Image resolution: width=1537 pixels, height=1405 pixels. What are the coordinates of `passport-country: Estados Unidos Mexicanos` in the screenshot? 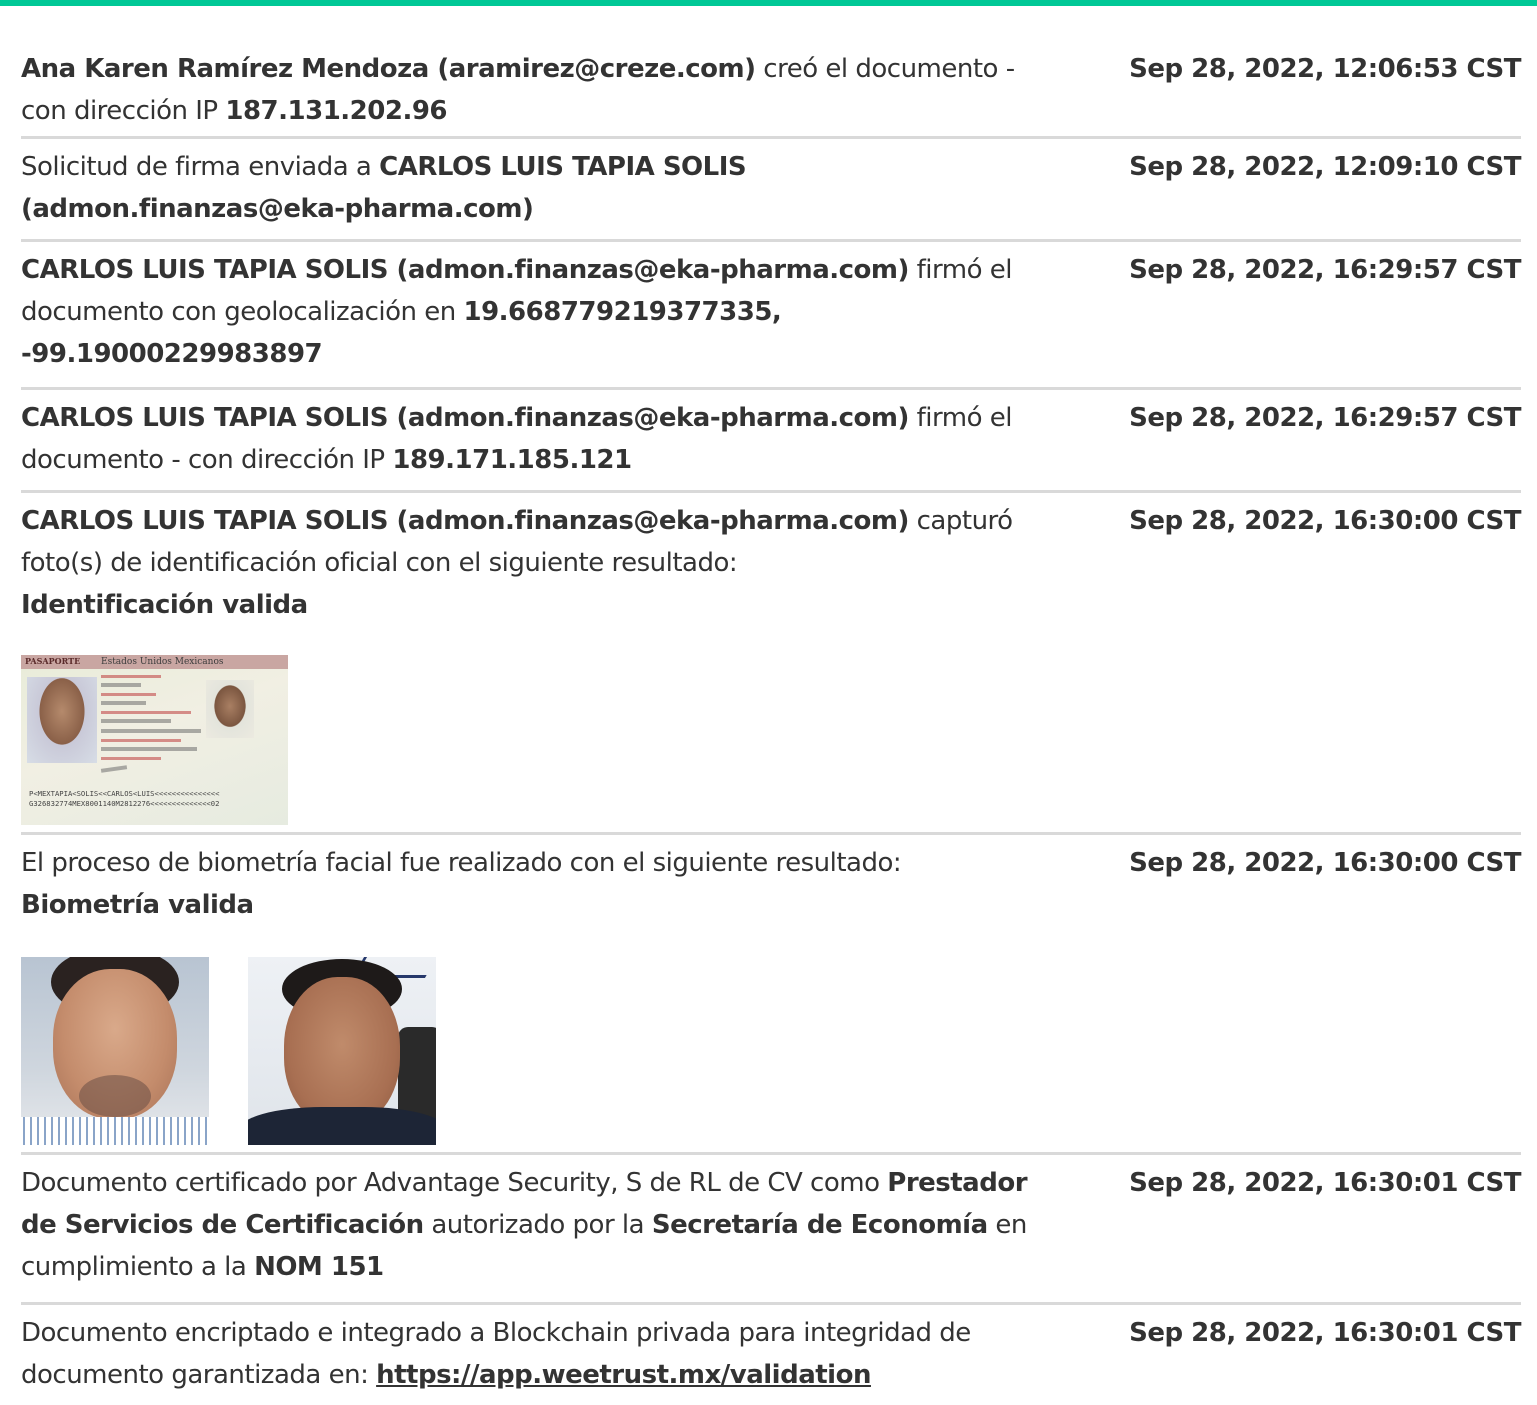 It's located at (162, 662).